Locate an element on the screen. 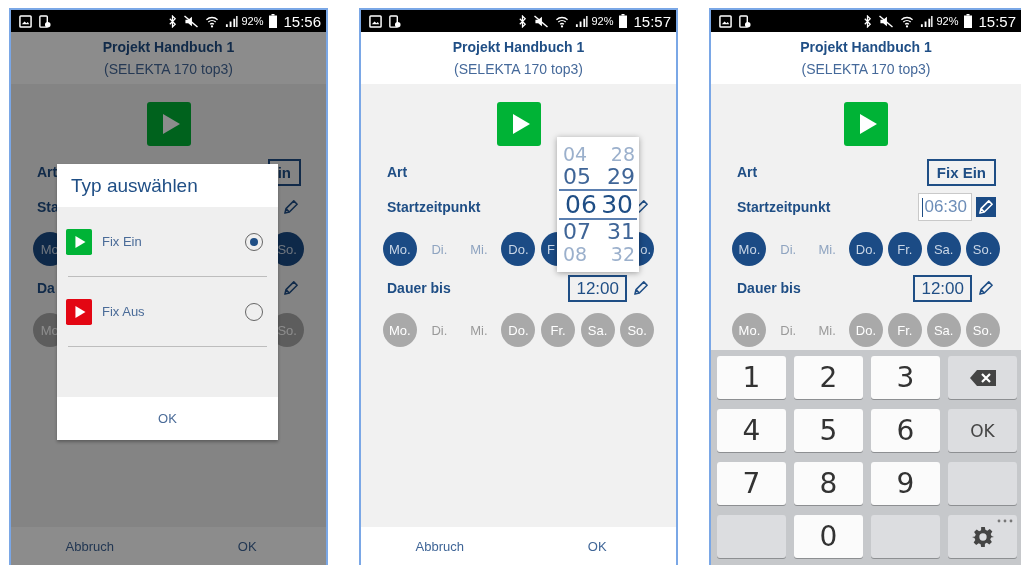  clock-time: 15:56 is located at coordinates (302, 21).